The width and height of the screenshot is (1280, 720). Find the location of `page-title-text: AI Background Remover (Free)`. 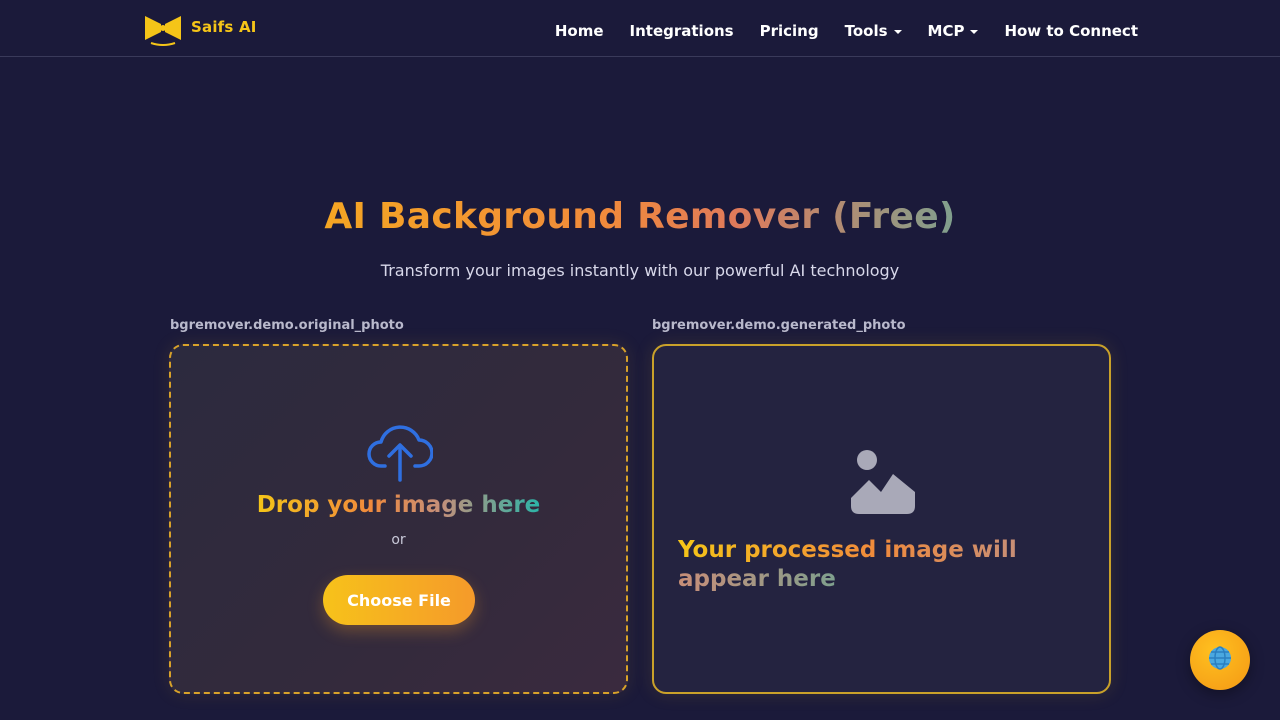

page-title-text: AI Background Remover (Free) is located at coordinates (640, 216).